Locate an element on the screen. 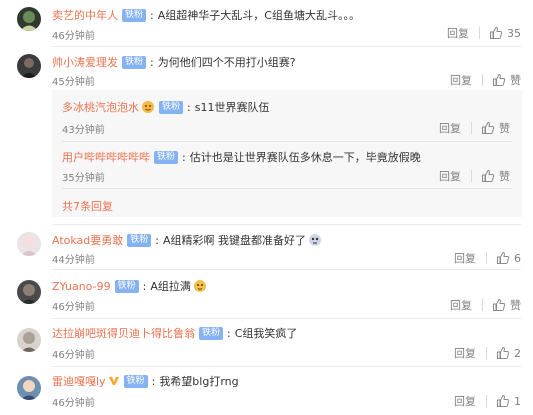 This screenshot has width=533, height=415. timestamp: 44分钟前 is located at coordinates (73, 260).